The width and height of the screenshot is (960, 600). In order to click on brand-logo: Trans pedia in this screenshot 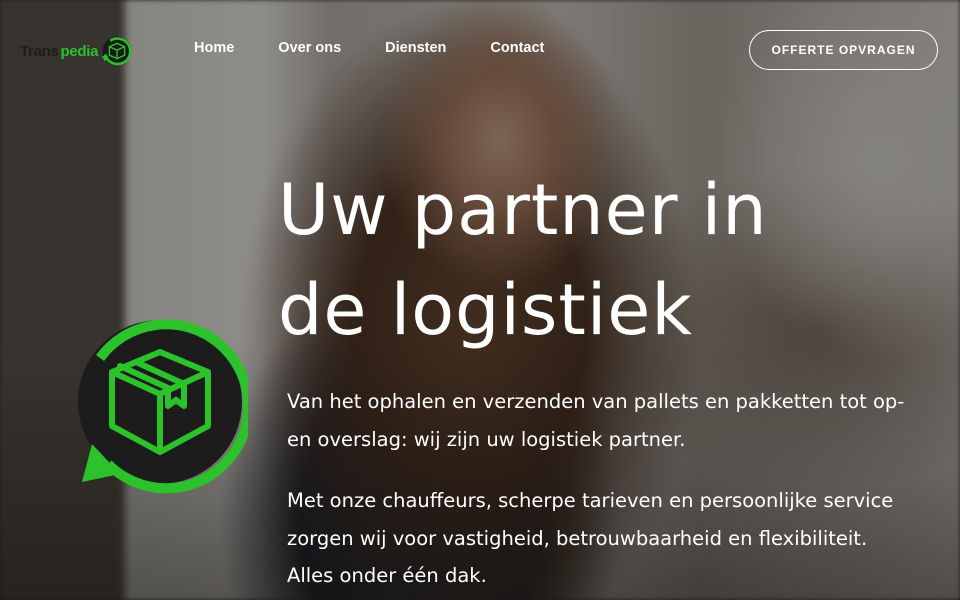, I will do `click(77, 51)`.